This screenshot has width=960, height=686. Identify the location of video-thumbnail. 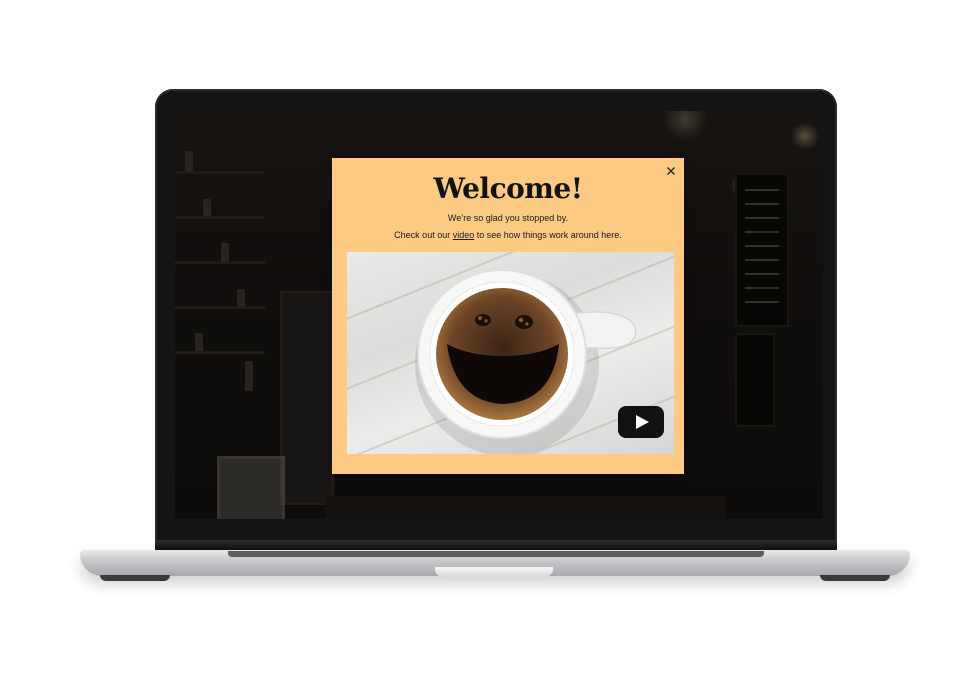
(510, 353).